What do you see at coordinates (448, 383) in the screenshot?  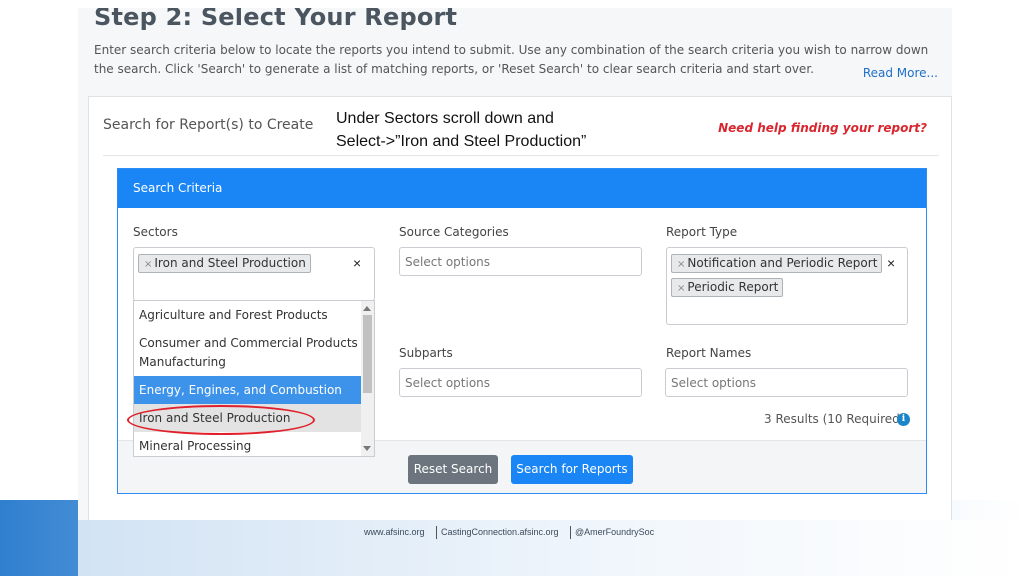 I see `subparts-placeholder: Select options` at bounding box center [448, 383].